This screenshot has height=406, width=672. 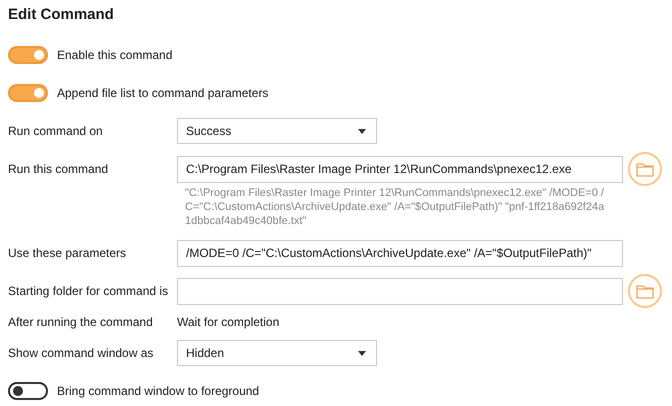 What do you see at coordinates (394, 207) in the screenshot?
I see `command-preview: "C:\Program Files\Raster Image Printer 12\RunCommands\pnexec12.exe" /MODE=0 /C="C:\CustomActions\ArchiveUpdate.exe" /A="$OutputFilePath)" "pnf-1ff218a692f24a1dbbcaf4ab49c40bfe.txt"` at bounding box center [394, 207].